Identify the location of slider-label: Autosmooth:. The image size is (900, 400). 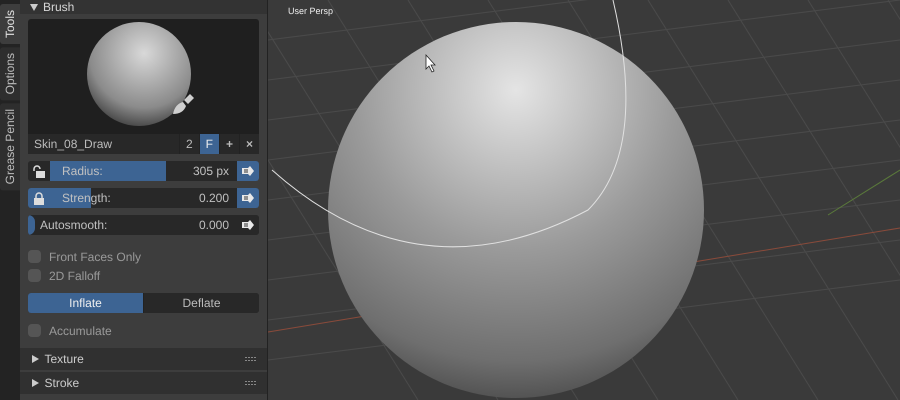
(74, 225).